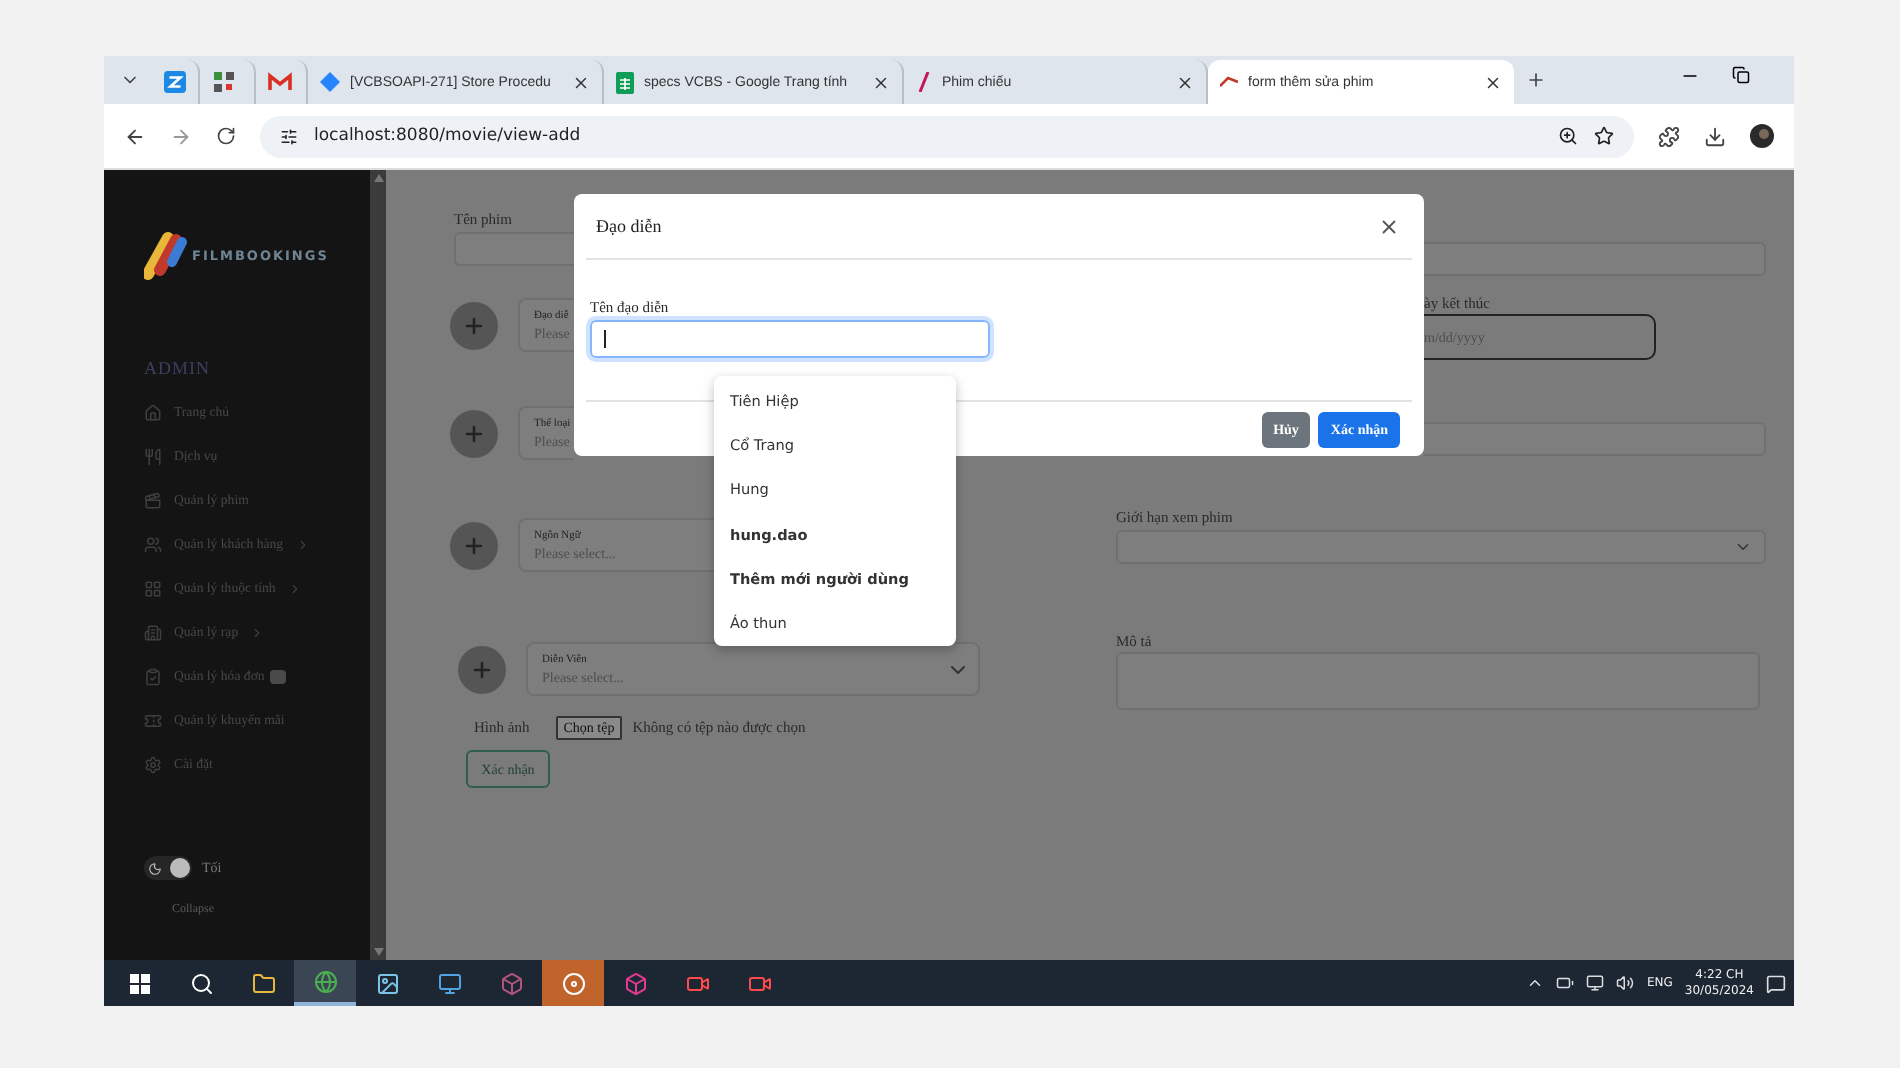  I want to click on dialog-title: Đạo diễn, so click(629, 226).